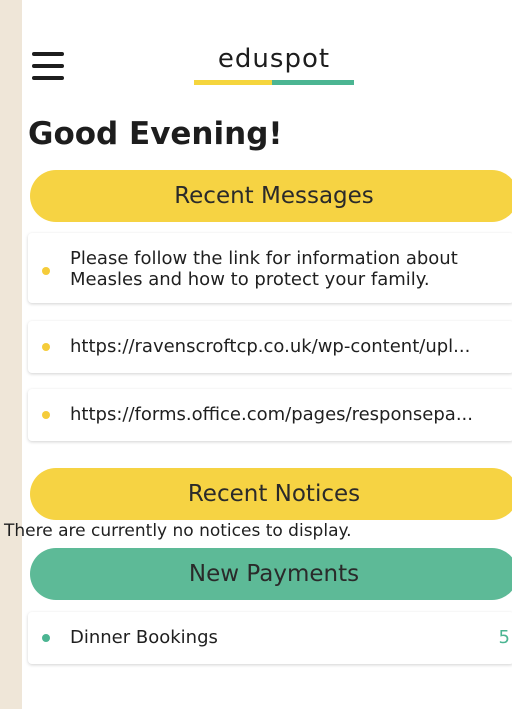 The width and height of the screenshot is (512, 709). What do you see at coordinates (144, 637) in the screenshot?
I see `payment-label: Dinner Bookings` at bounding box center [144, 637].